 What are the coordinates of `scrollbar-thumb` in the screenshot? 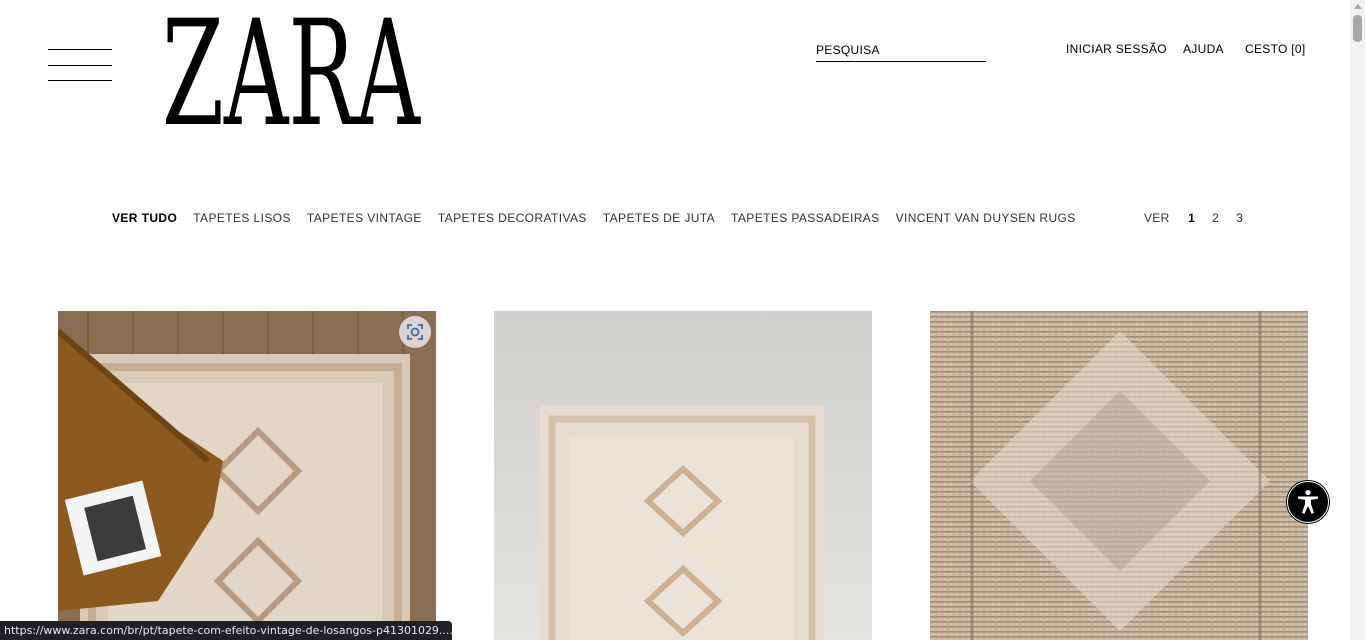 It's located at (1357, 28).